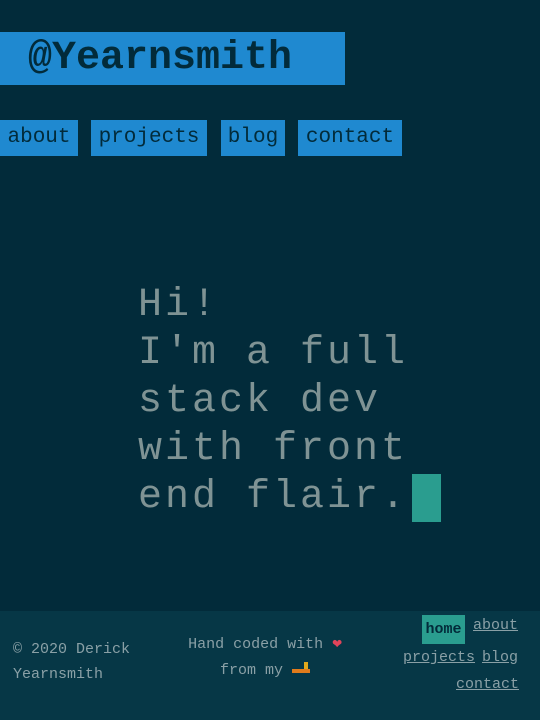 The width and height of the screenshot is (540, 720). Describe the element at coordinates (260, 401) in the screenshot. I see `hero-line: stack dev` at that location.